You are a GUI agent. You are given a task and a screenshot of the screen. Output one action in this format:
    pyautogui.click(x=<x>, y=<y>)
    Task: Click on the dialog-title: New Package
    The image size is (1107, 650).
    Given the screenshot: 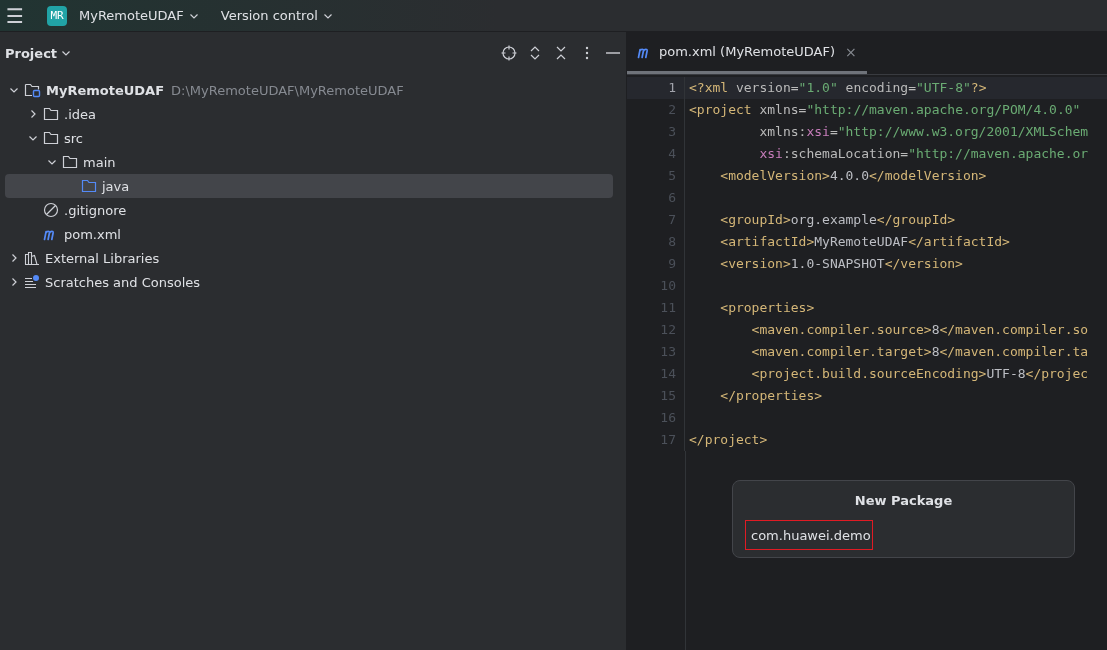 What is the action you would take?
    pyautogui.click(x=903, y=500)
    